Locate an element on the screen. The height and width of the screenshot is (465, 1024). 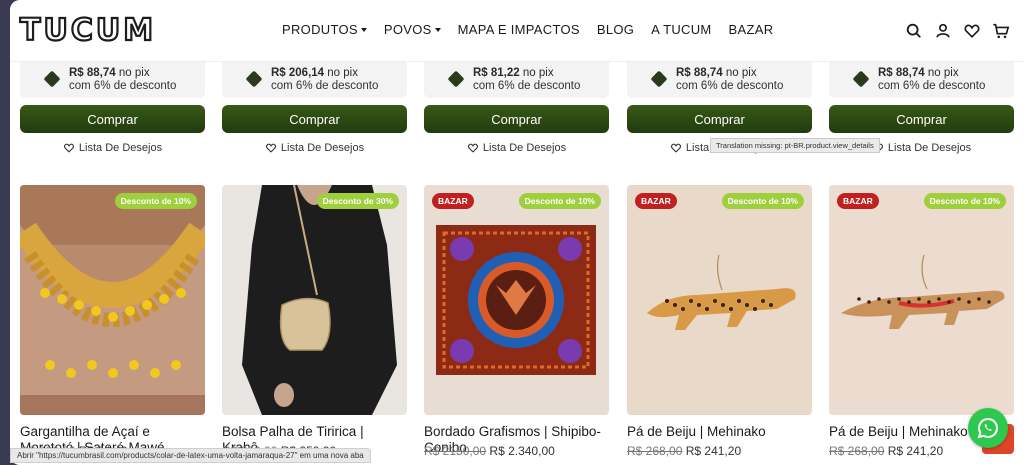
product-image: Desconto de 30% is located at coordinates (314, 300).